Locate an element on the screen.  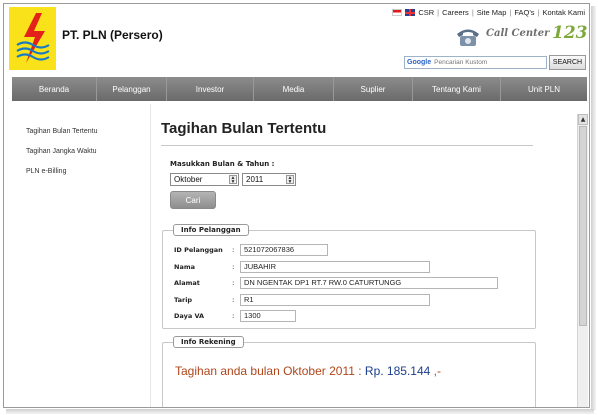
year-select: 2011 ▲ ▼ is located at coordinates (269, 179).